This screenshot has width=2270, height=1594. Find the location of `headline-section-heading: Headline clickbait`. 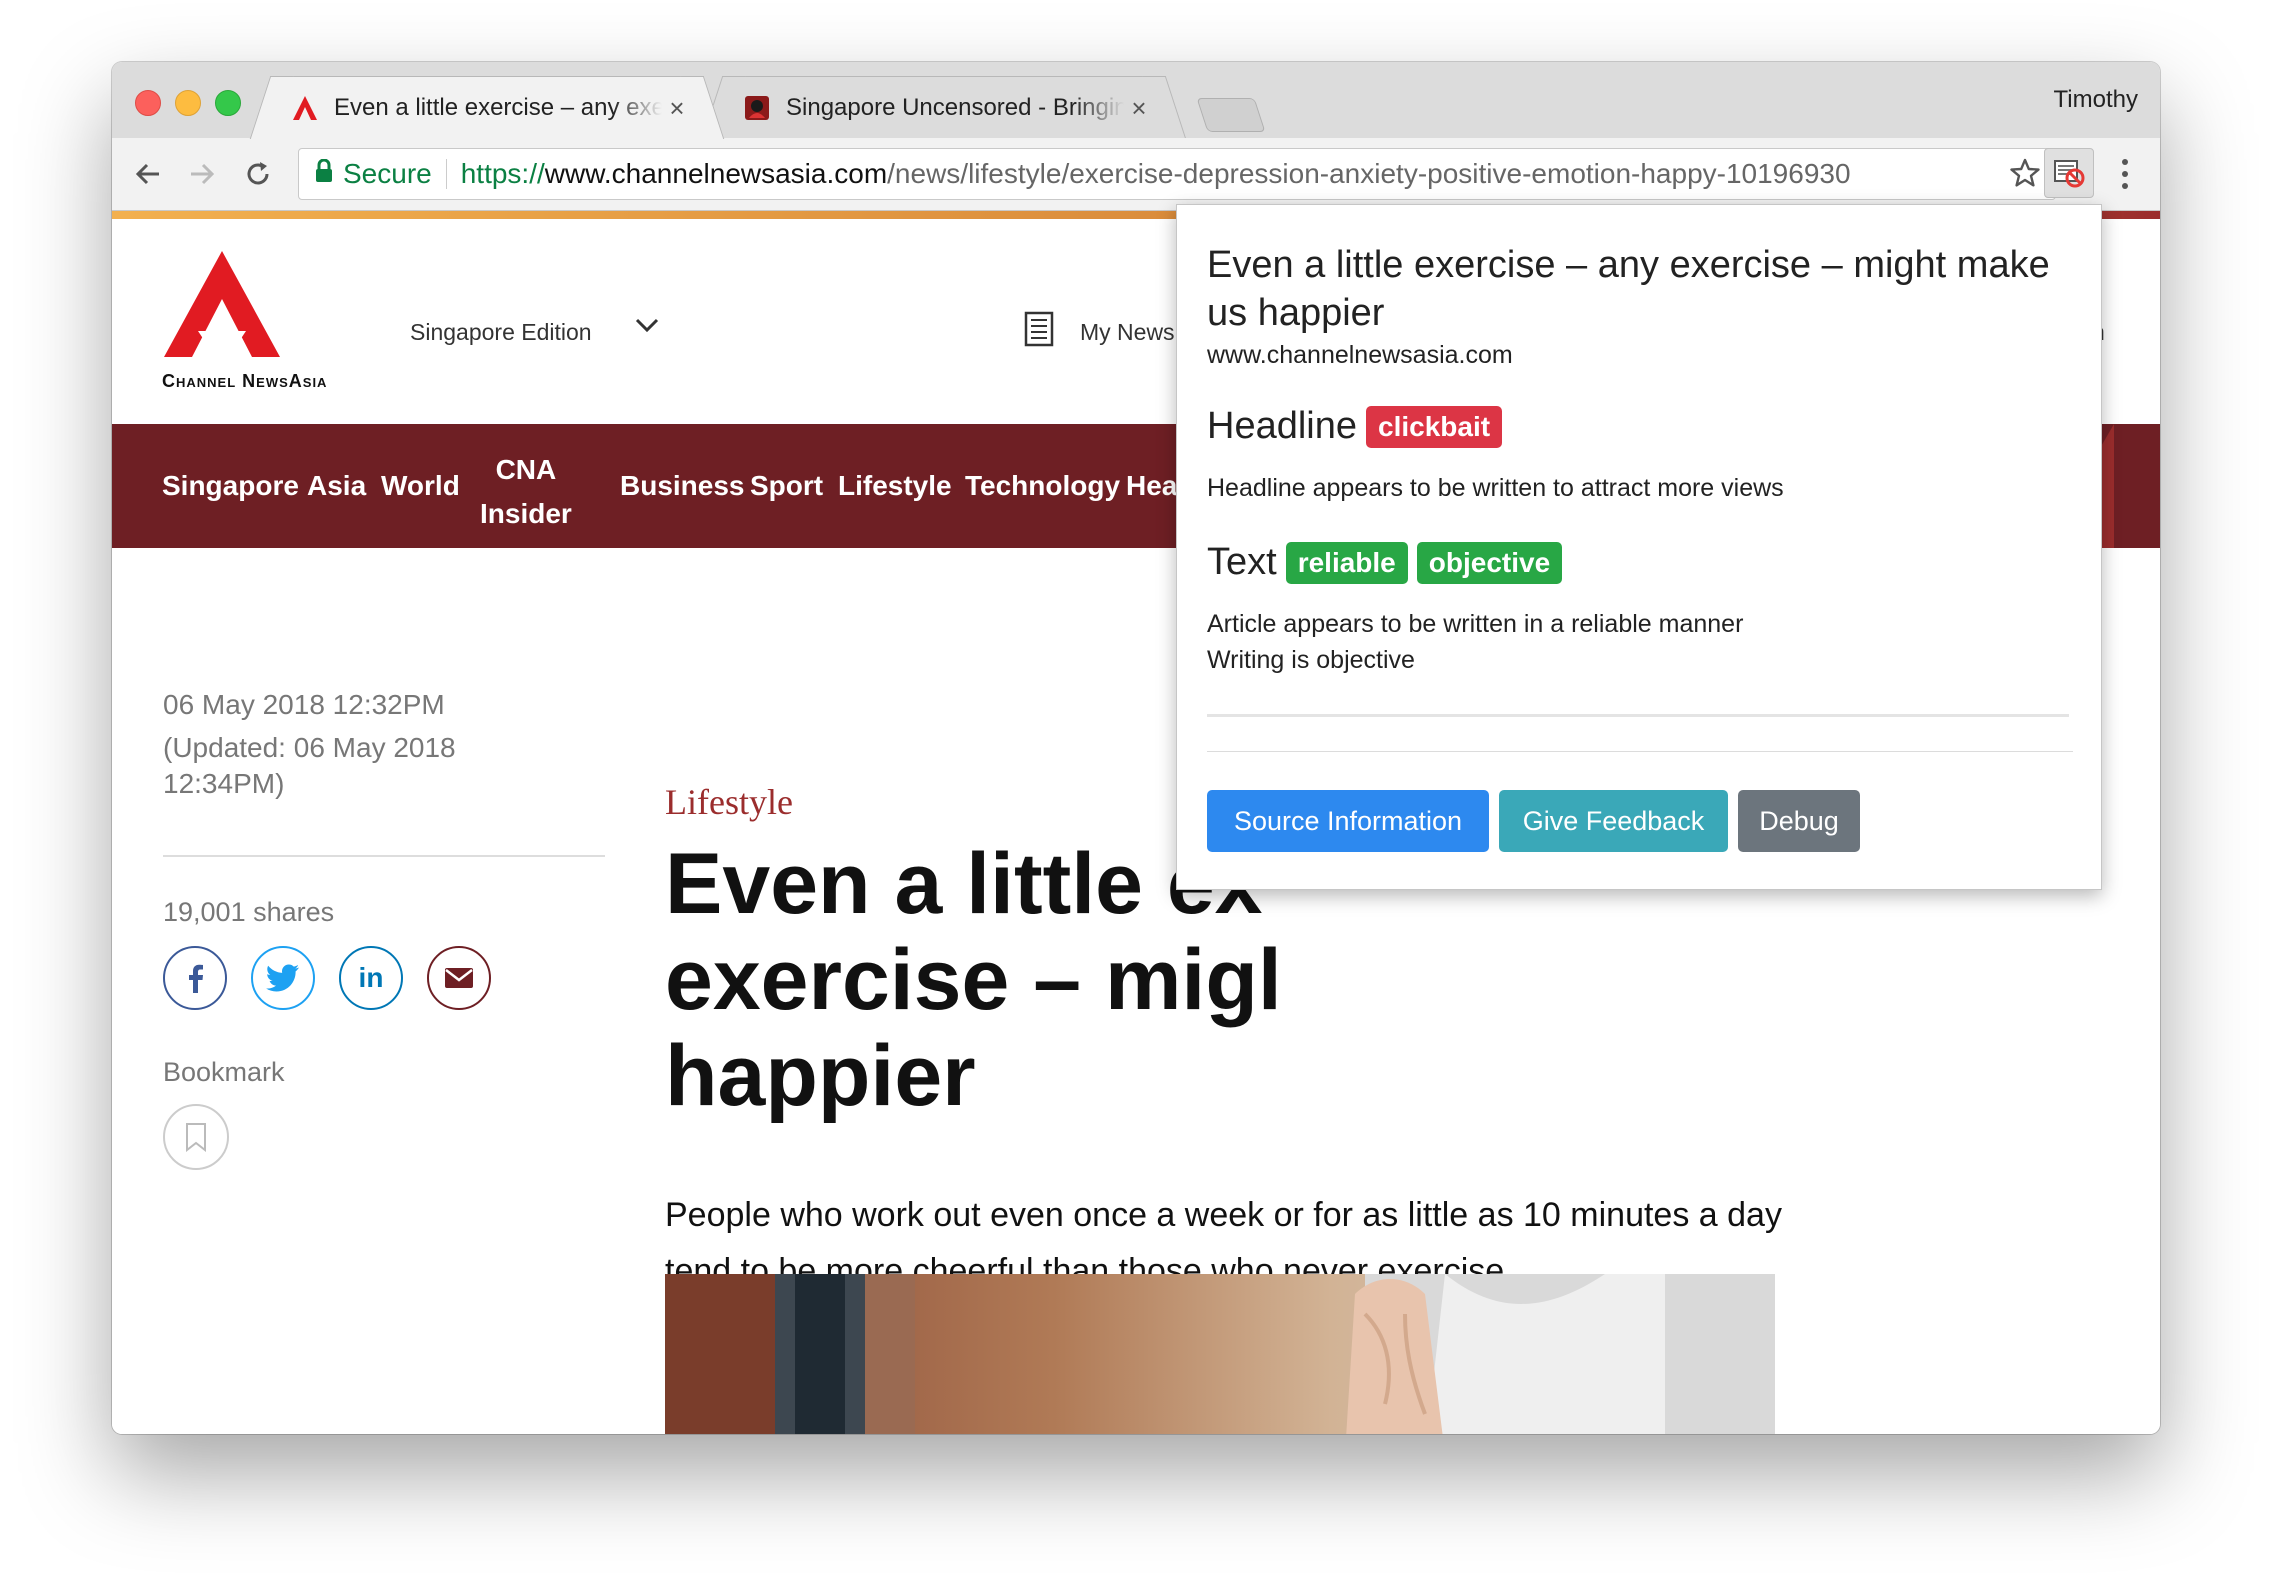

headline-section-heading: Headline clickbait is located at coordinates (1355, 426).